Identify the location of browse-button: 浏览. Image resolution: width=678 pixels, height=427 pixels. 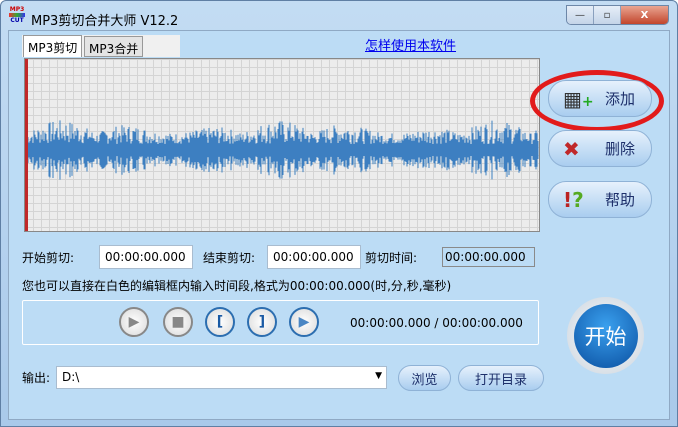
(424, 378).